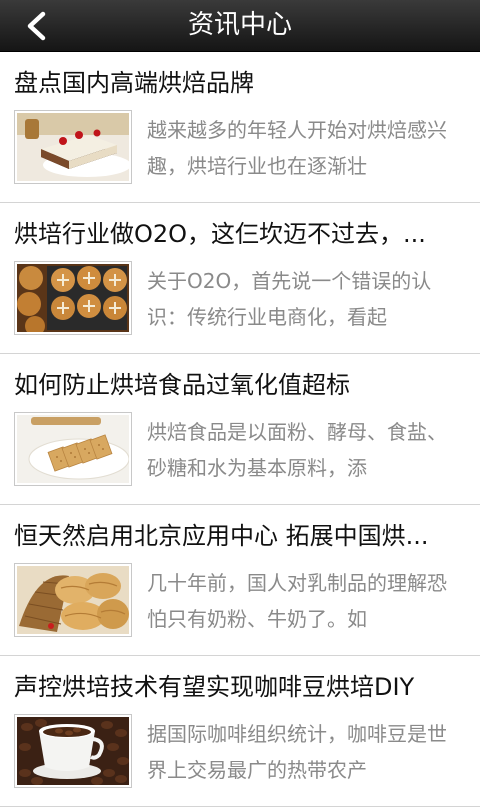 The width and height of the screenshot is (480, 807). Describe the element at coordinates (73, 298) in the screenshot. I see `buns-tray-image` at that location.